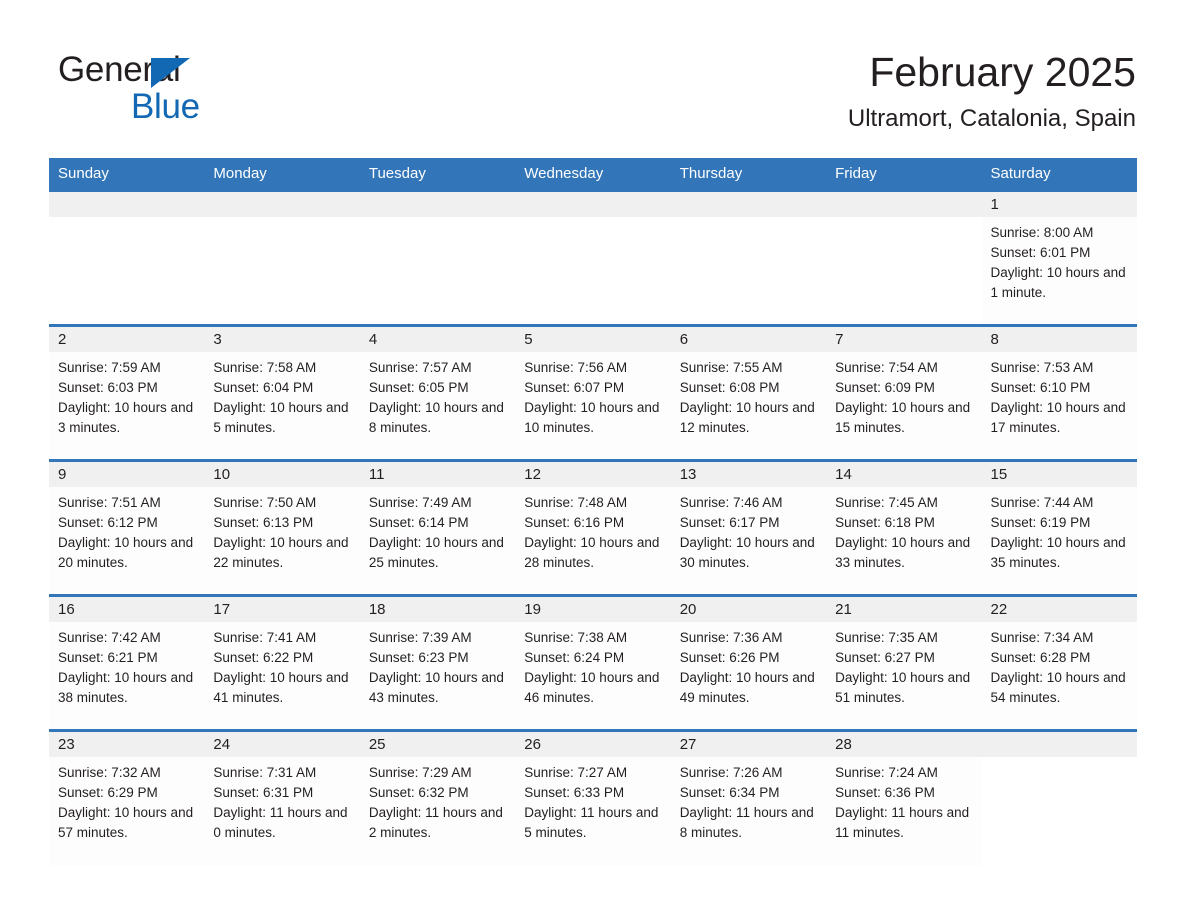  What do you see at coordinates (127, 610) in the screenshot?
I see `day-number-bar: 16` at bounding box center [127, 610].